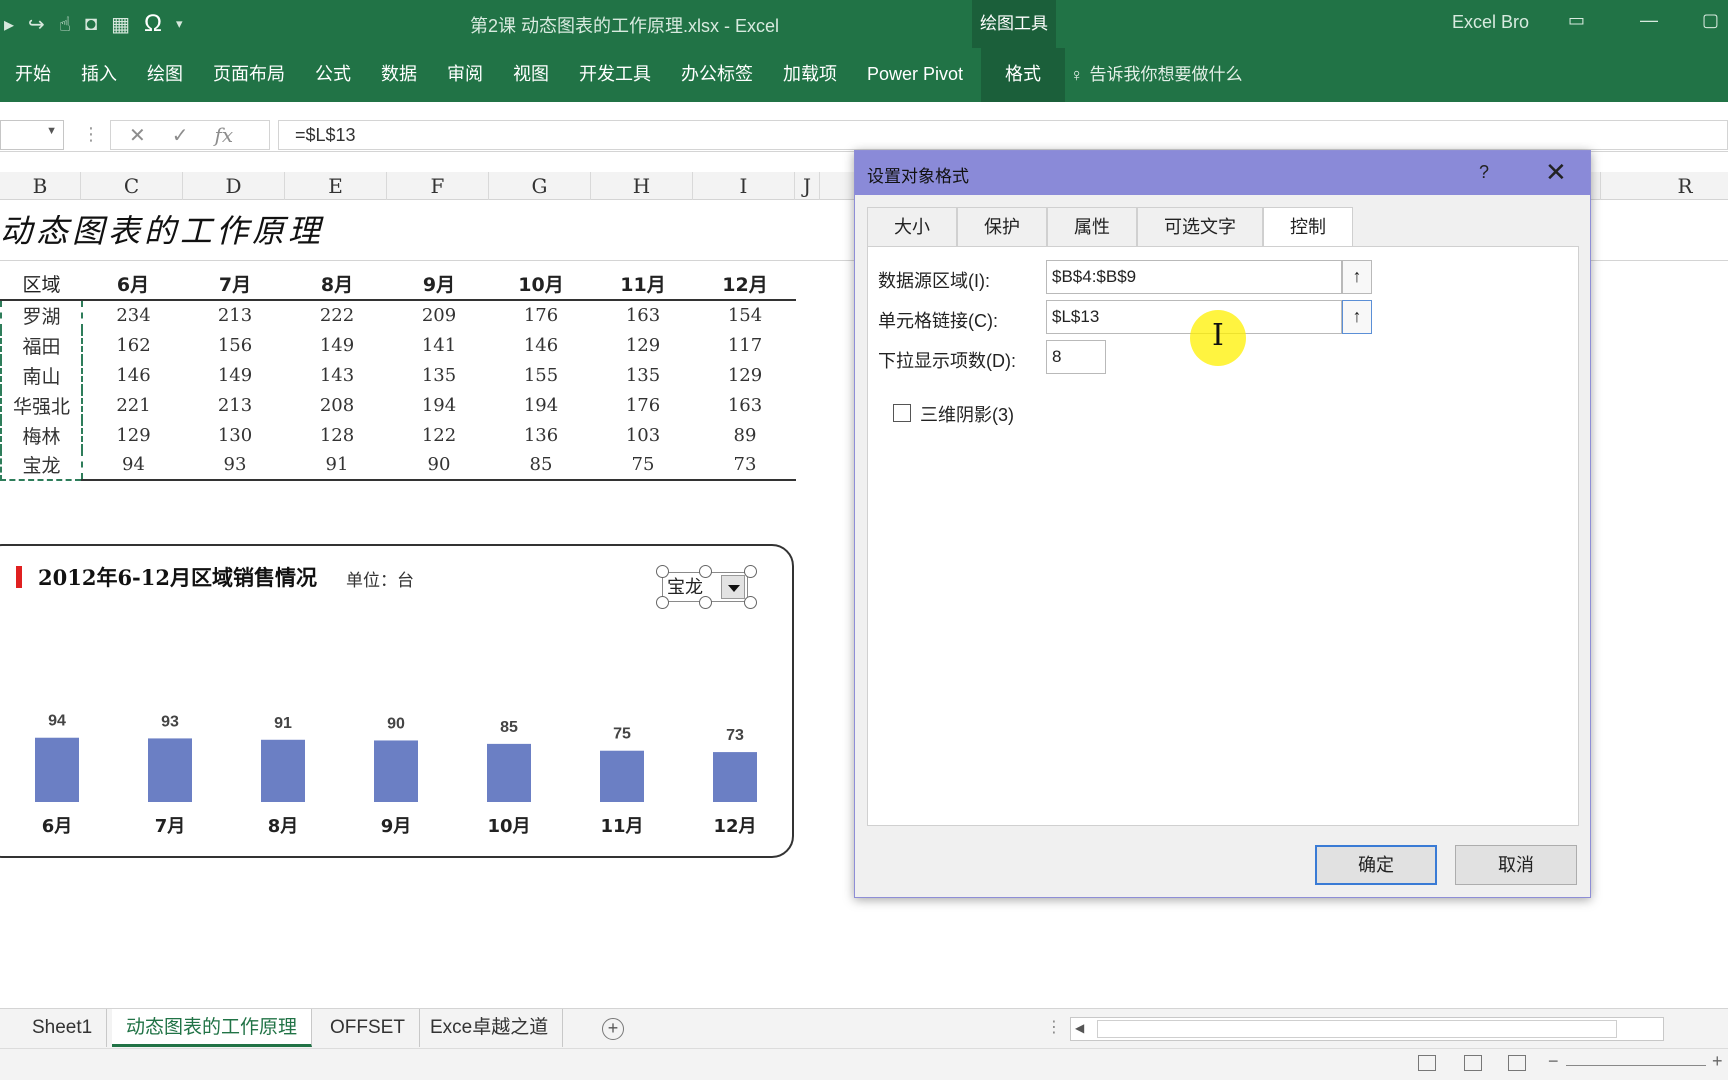 This screenshot has width=1728, height=1080. Describe the element at coordinates (1517, 1063) in the screenshot. I see `page-break-view-icon` at that location.